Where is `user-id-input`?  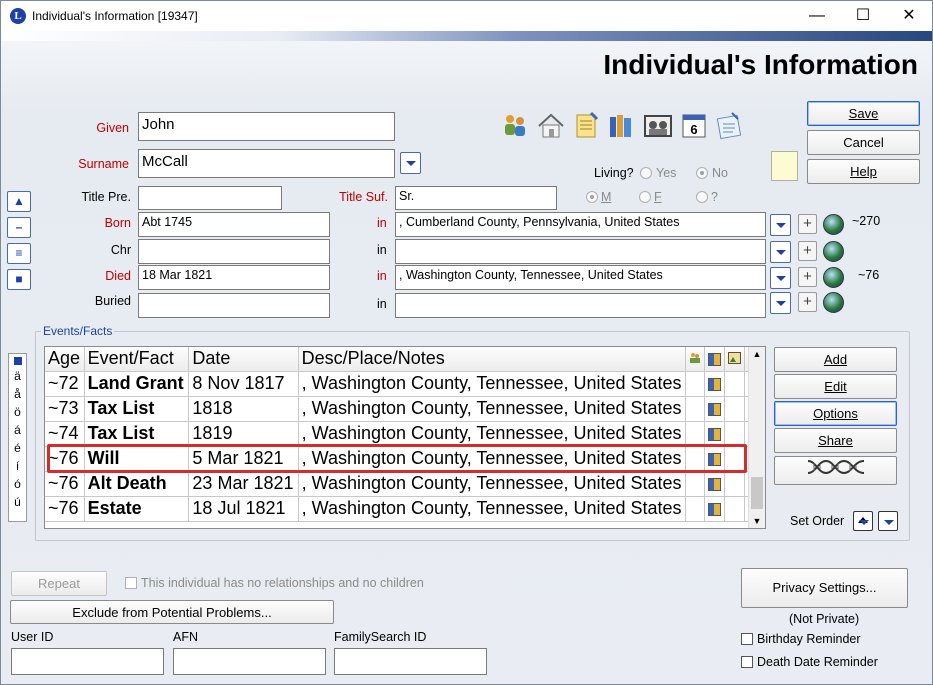
user-id-input is located at coordinates (87, 661).